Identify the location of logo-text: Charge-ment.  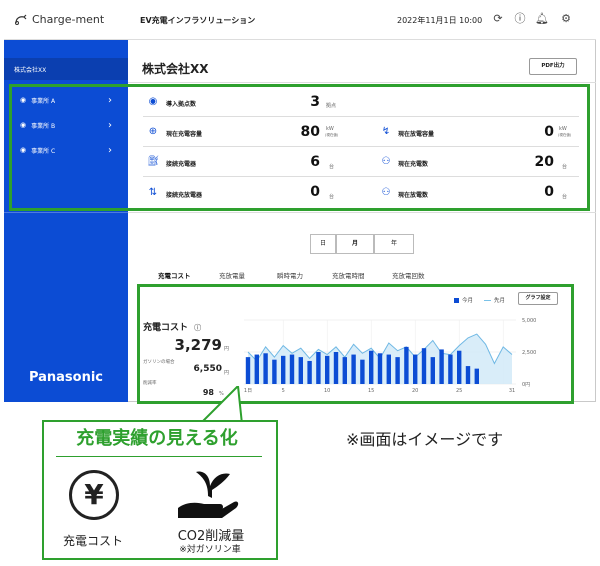
(68, 19).